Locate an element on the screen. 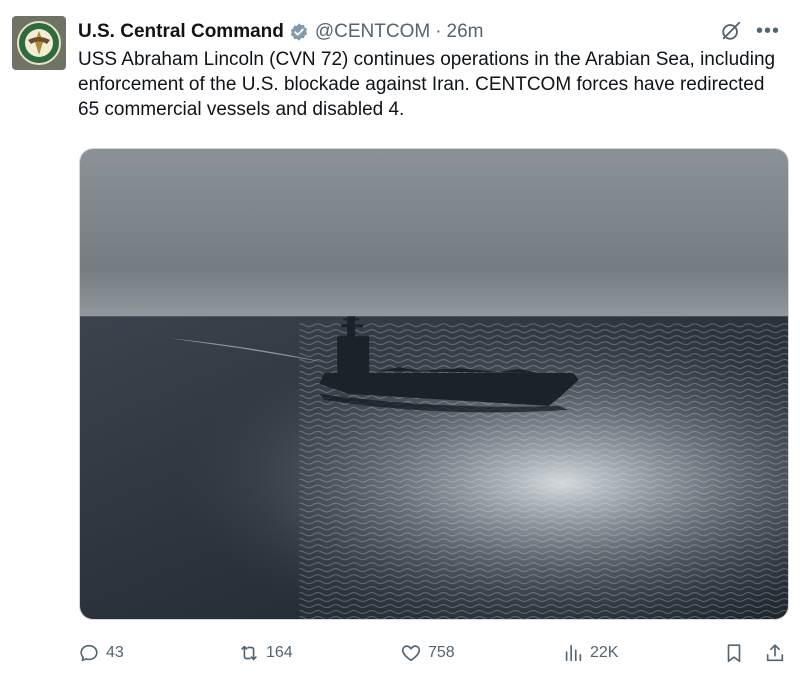  tweet-header: U.S. Central Command @CENTCOM · 26m ••• is located at coordinates (429, 32).